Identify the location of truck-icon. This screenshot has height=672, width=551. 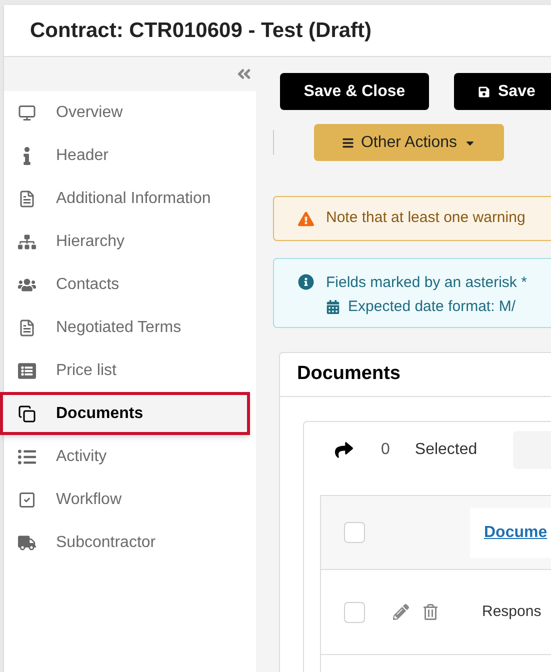
(27, 543).